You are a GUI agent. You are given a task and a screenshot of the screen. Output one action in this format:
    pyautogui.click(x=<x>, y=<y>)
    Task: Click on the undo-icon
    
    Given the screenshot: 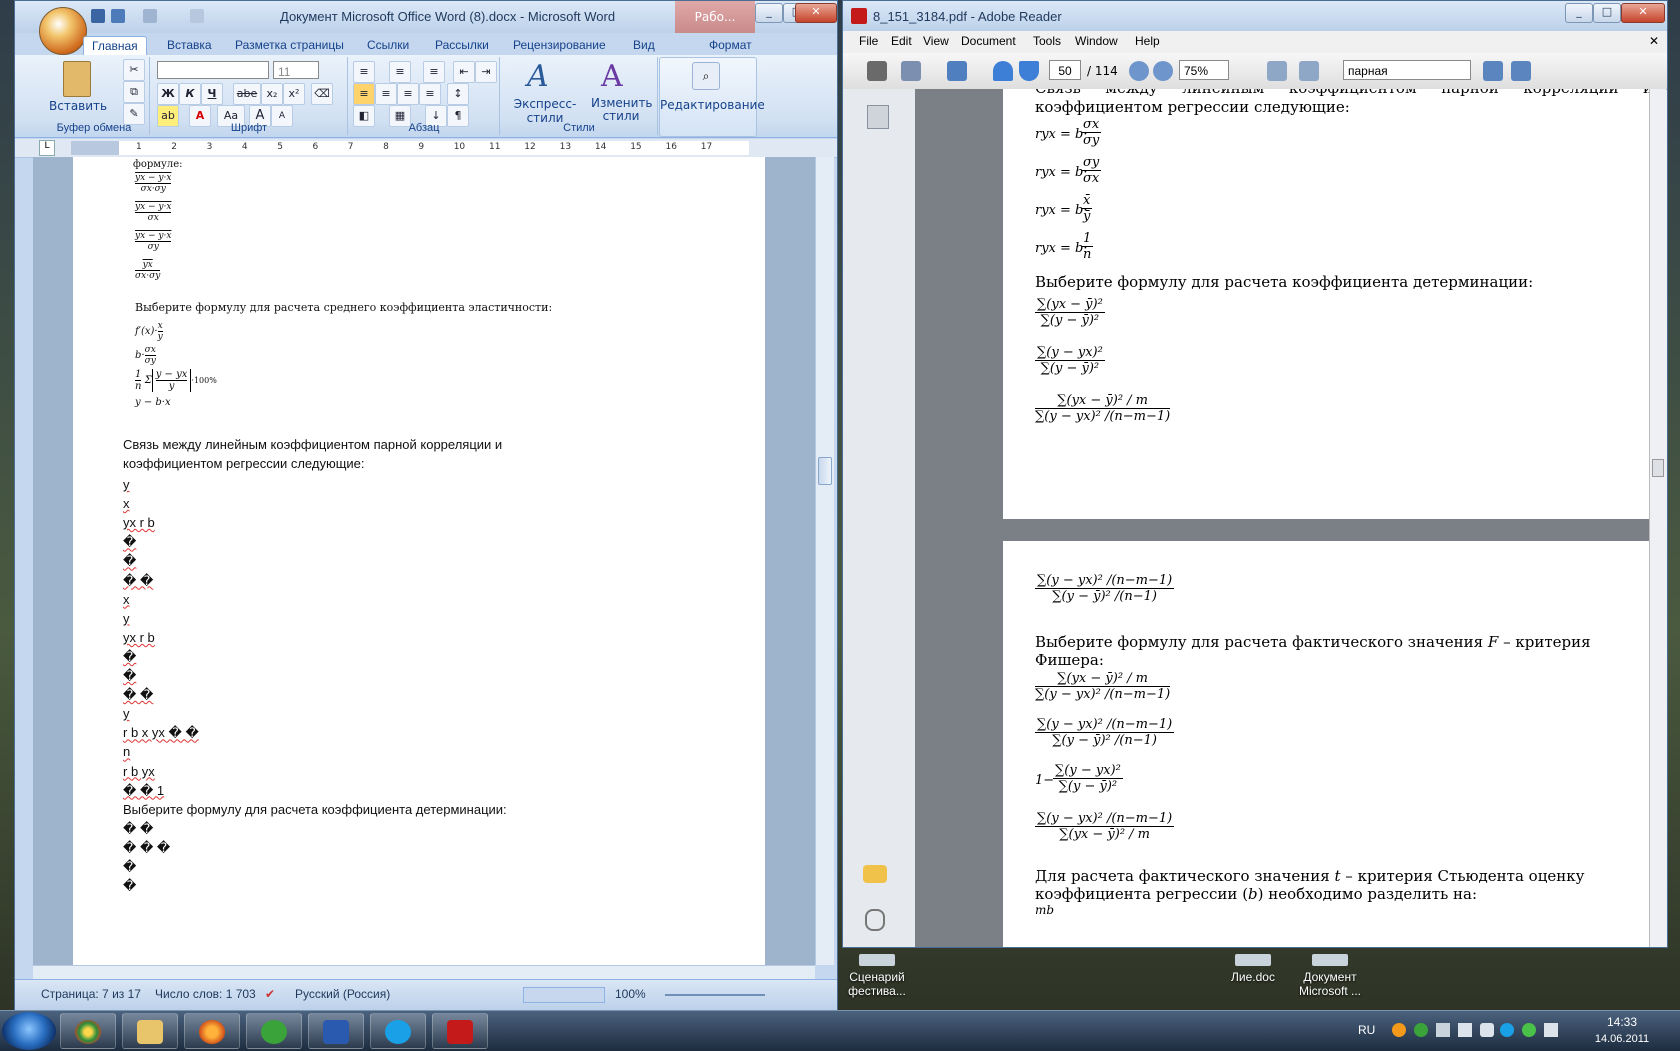 What is the action you would take?
    pyautogui.click(x=118, y=16)
    